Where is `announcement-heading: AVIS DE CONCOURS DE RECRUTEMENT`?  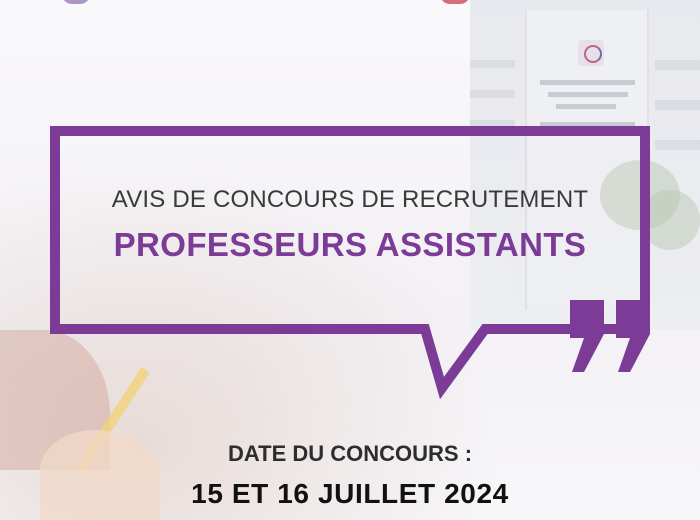 announcement-heading: AVIS DE CONCOURS DE RECRUTEMENT is located at coordinates (350, 199).